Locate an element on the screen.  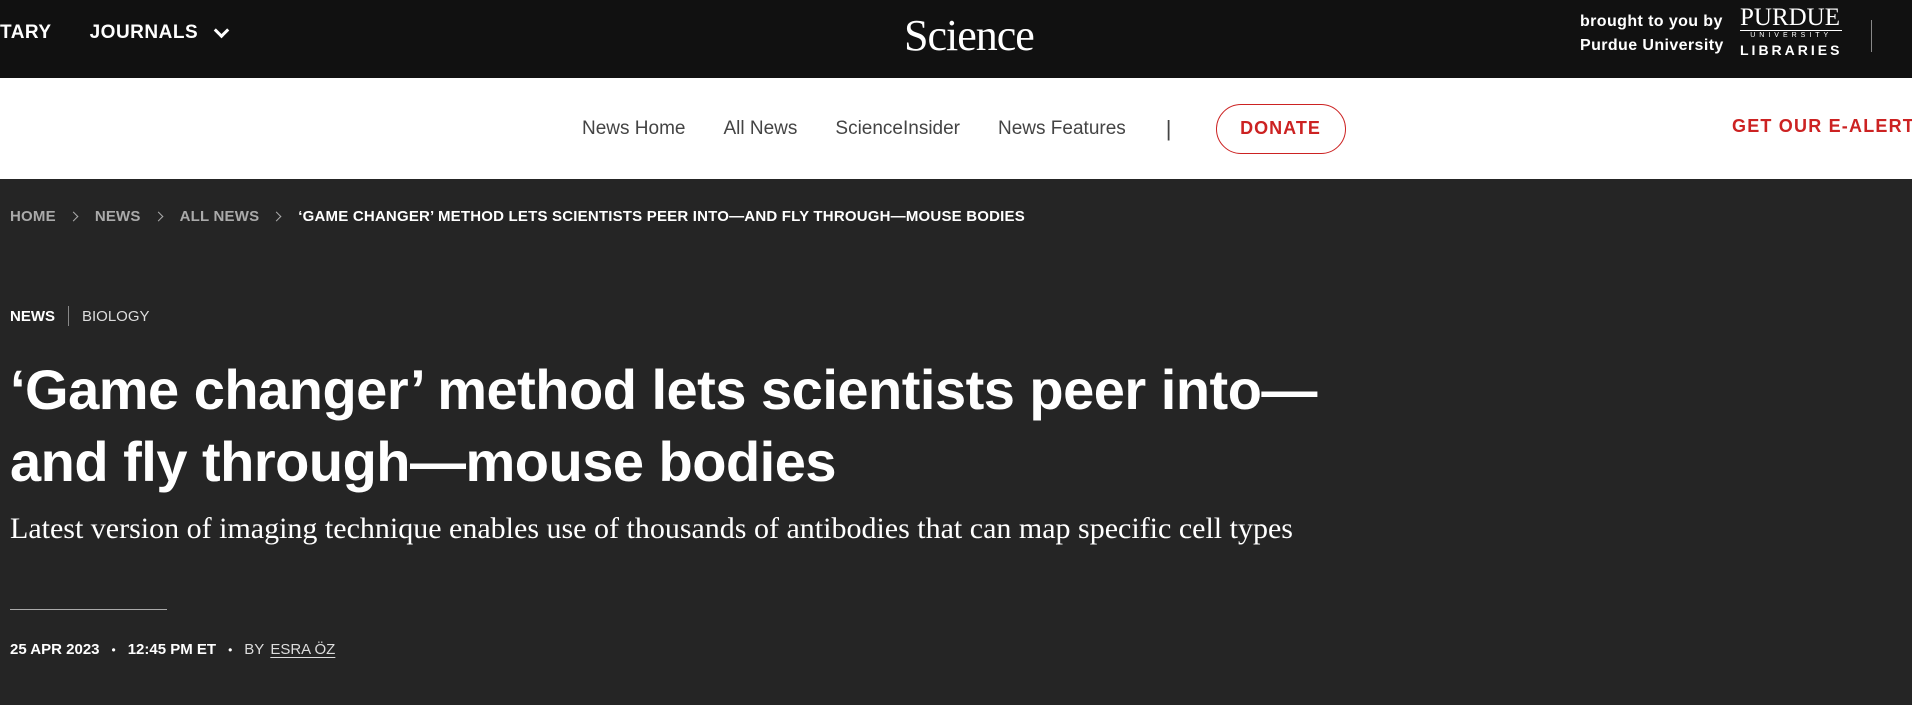
header-rule is located at coordinates (88, 609).